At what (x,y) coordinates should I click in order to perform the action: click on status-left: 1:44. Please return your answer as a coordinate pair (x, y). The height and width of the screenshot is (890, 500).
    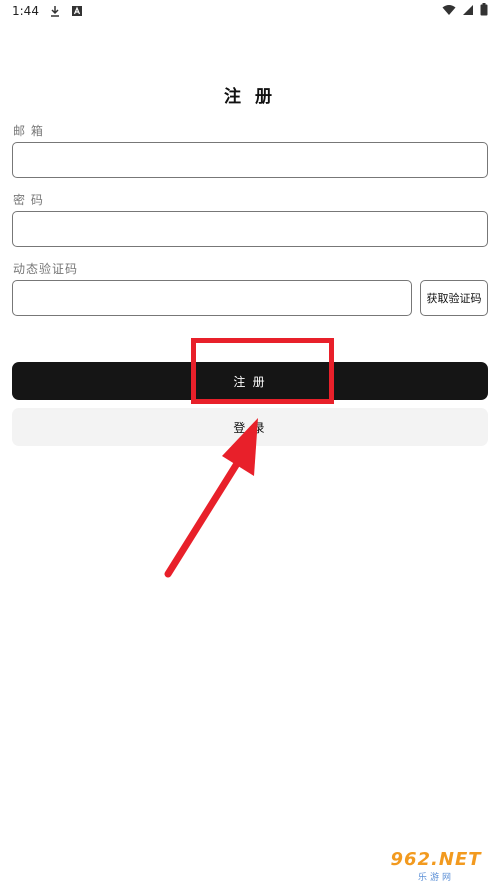
    Looking at the image, I should click on (47, 11).